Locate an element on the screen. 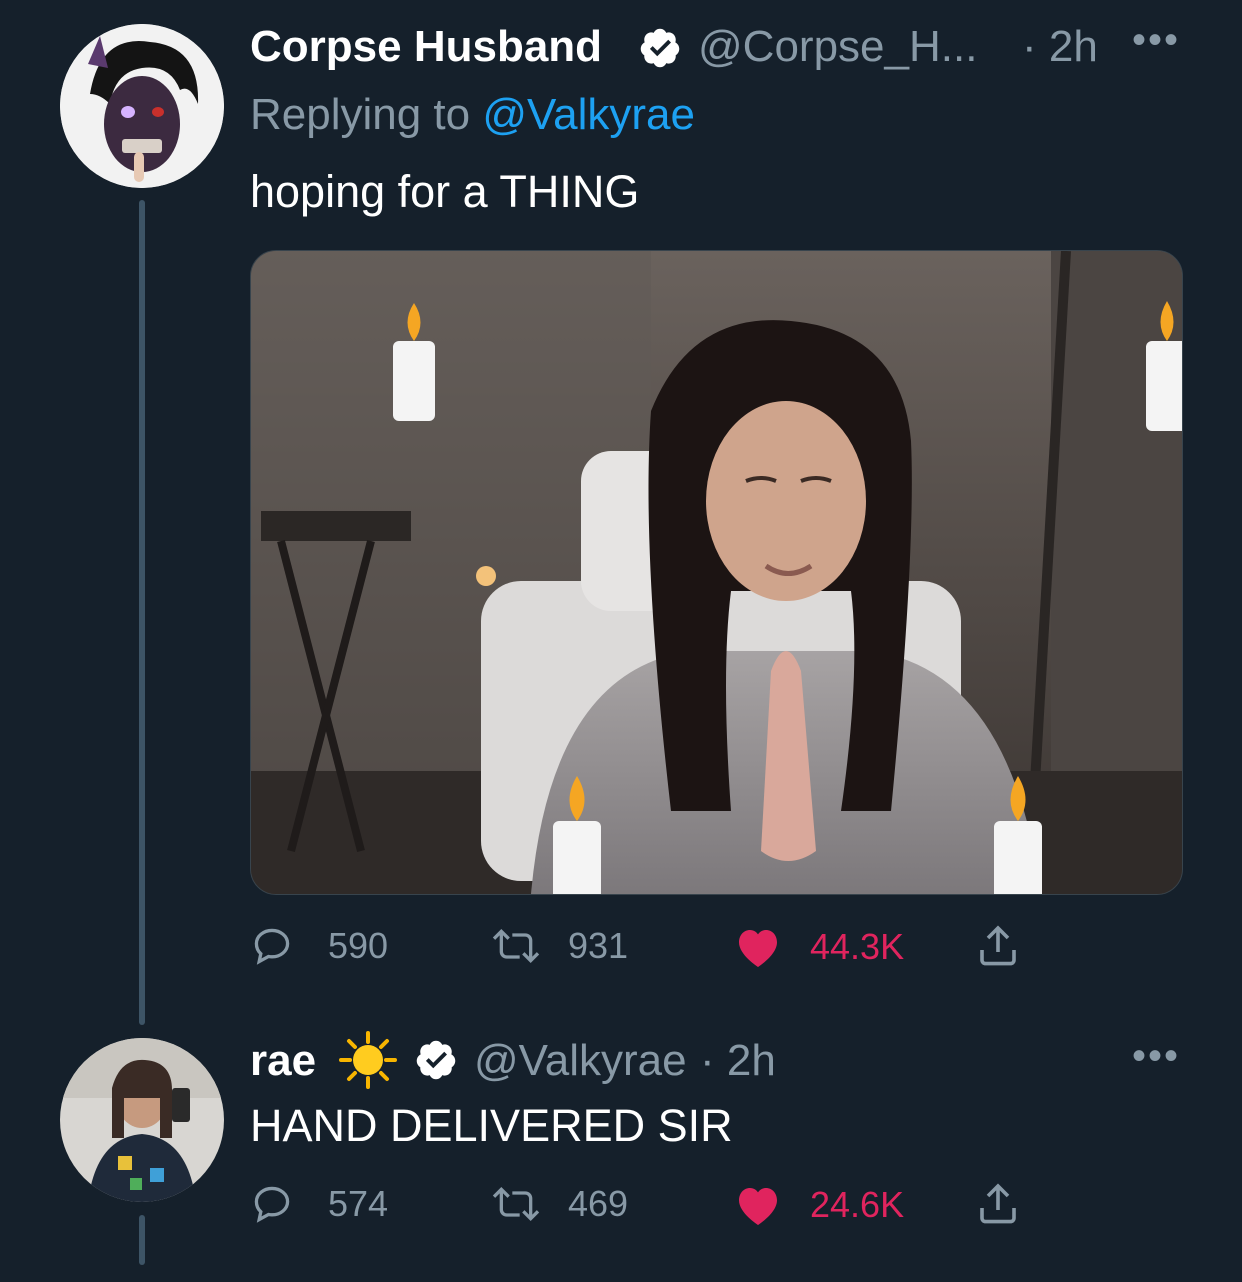  tweet2-timestamp: · 2h is located at coordinates (738, 1061).